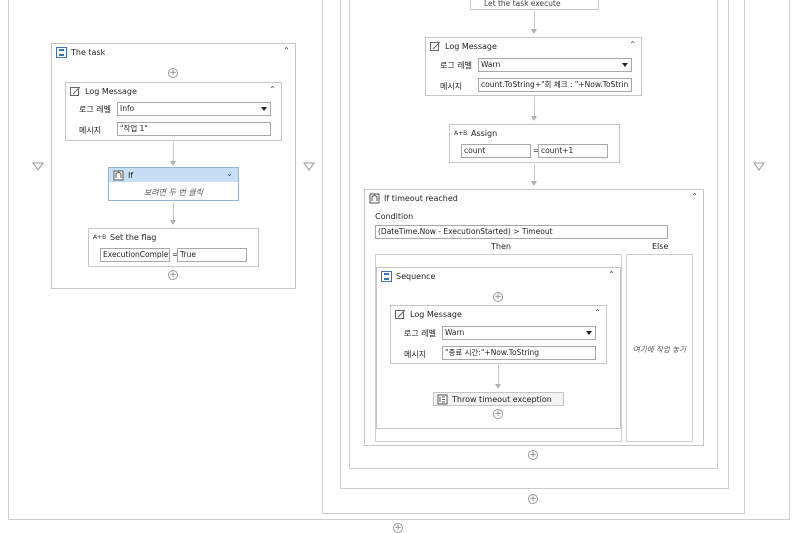  I want to click on sequence-add-button-bottom: +, so click(498, 414).